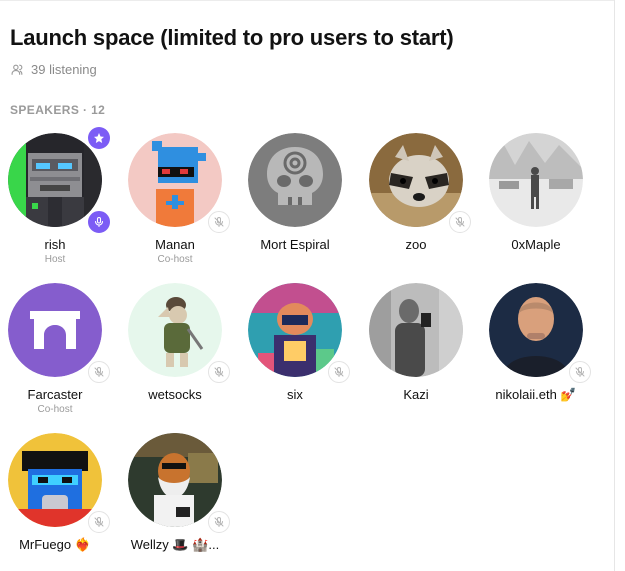 The width and height of the screenshot is (625, 571). I want to click on speaker-name: six, so click(295, 394).